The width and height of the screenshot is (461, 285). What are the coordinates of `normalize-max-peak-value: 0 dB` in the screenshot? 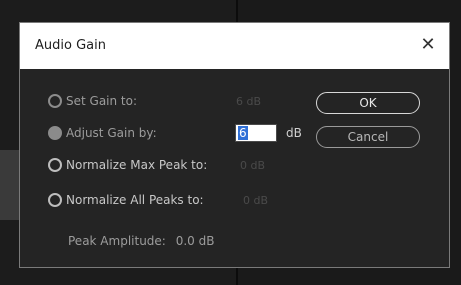 It's located at (253, 165).